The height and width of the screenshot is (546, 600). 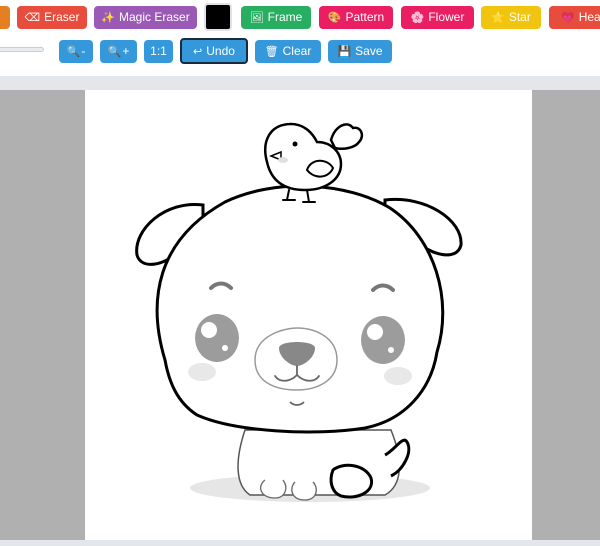 What do you see at coordinates (5, 17) in the screenshot?
I see `partial-tool-button` at bounding box center [5, 17].